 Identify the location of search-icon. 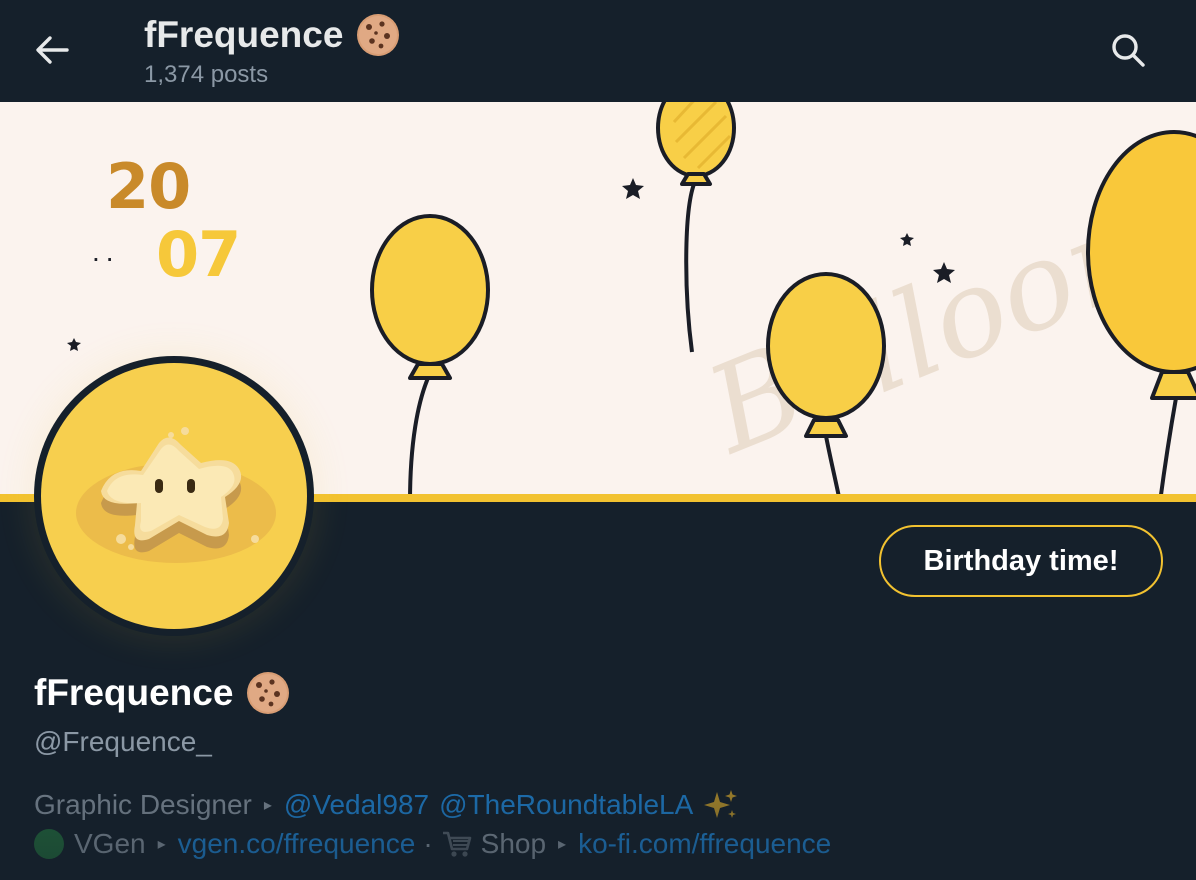
(1128, 50).